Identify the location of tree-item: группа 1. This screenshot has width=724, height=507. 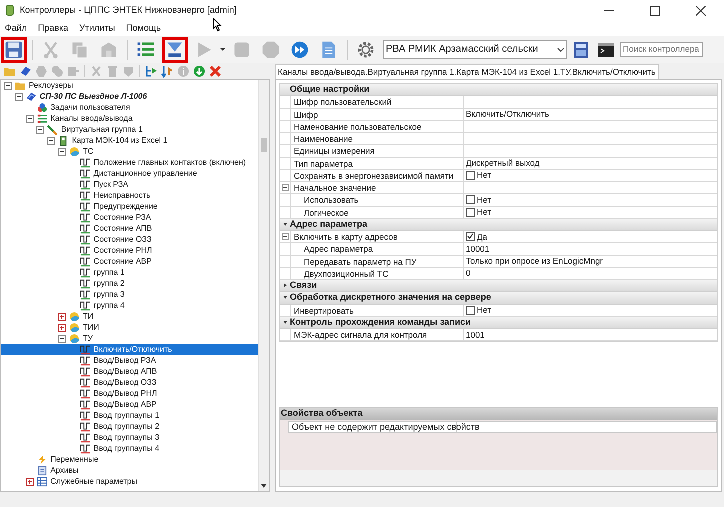
(129, 272).